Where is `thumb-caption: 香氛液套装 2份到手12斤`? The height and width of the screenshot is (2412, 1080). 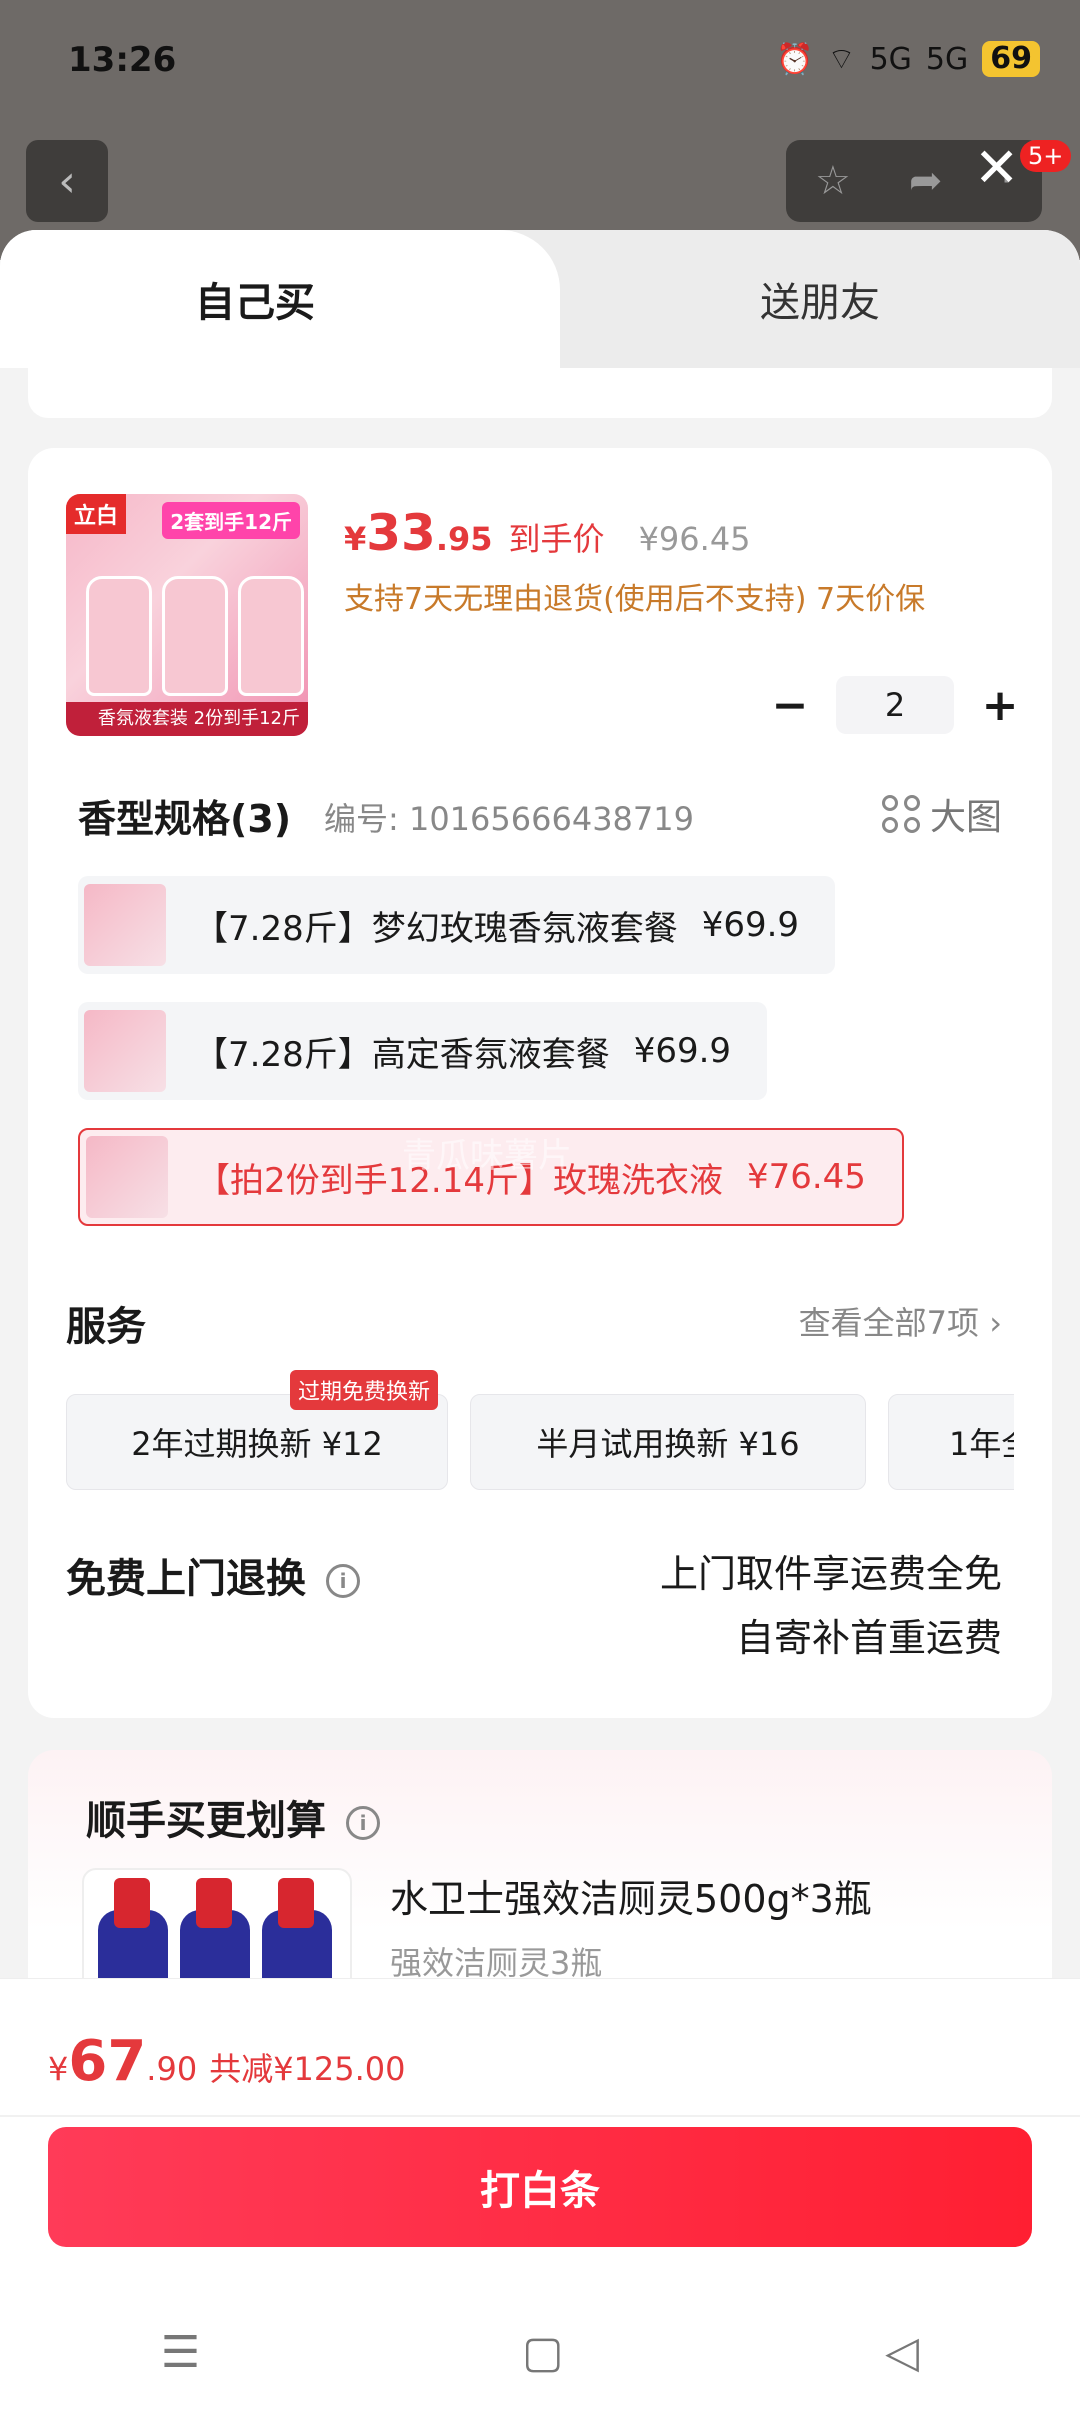
thumb-caption: 香氛液套装 2份到手12斤 is located at coordinates (187, 719).